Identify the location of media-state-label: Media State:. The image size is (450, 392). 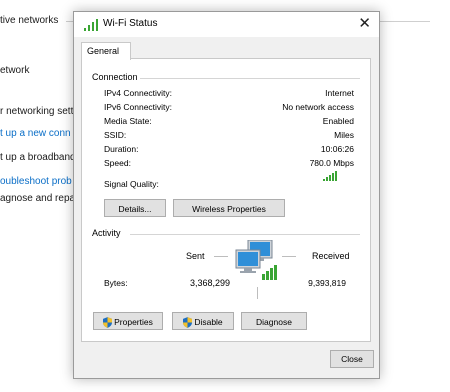
(128, 121).